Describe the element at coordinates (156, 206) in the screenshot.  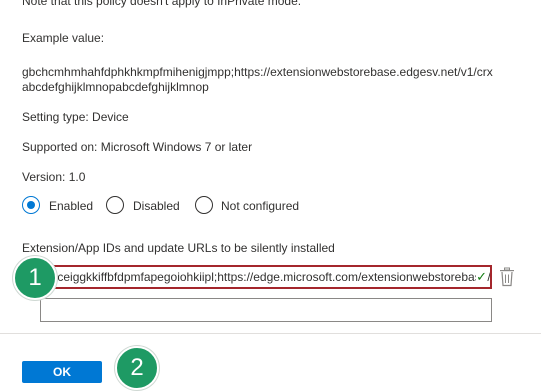
I see `radio-disabled-label: Disabled` at that location.